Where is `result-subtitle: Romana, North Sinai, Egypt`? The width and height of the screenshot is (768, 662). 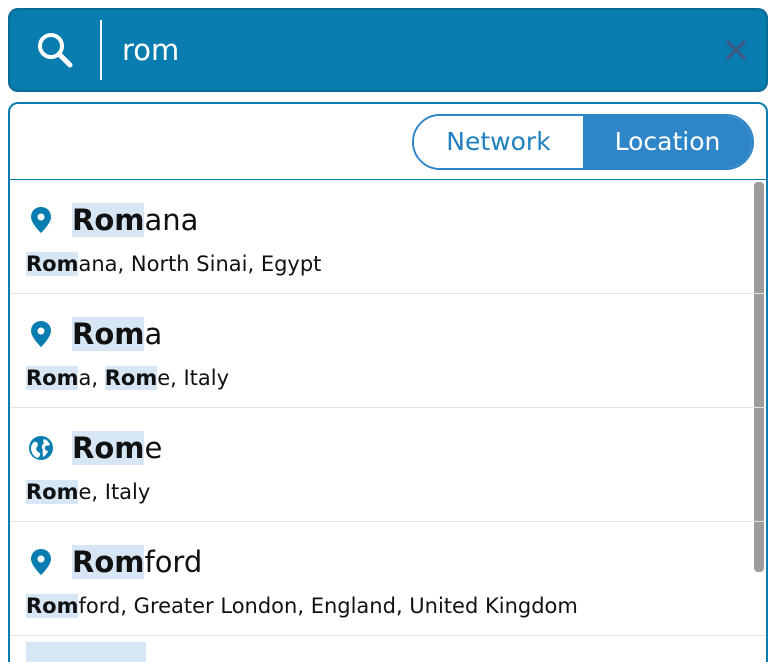 result-subtitle: Romana, North Sinai, Egypt is located at coordinates (386, 264).